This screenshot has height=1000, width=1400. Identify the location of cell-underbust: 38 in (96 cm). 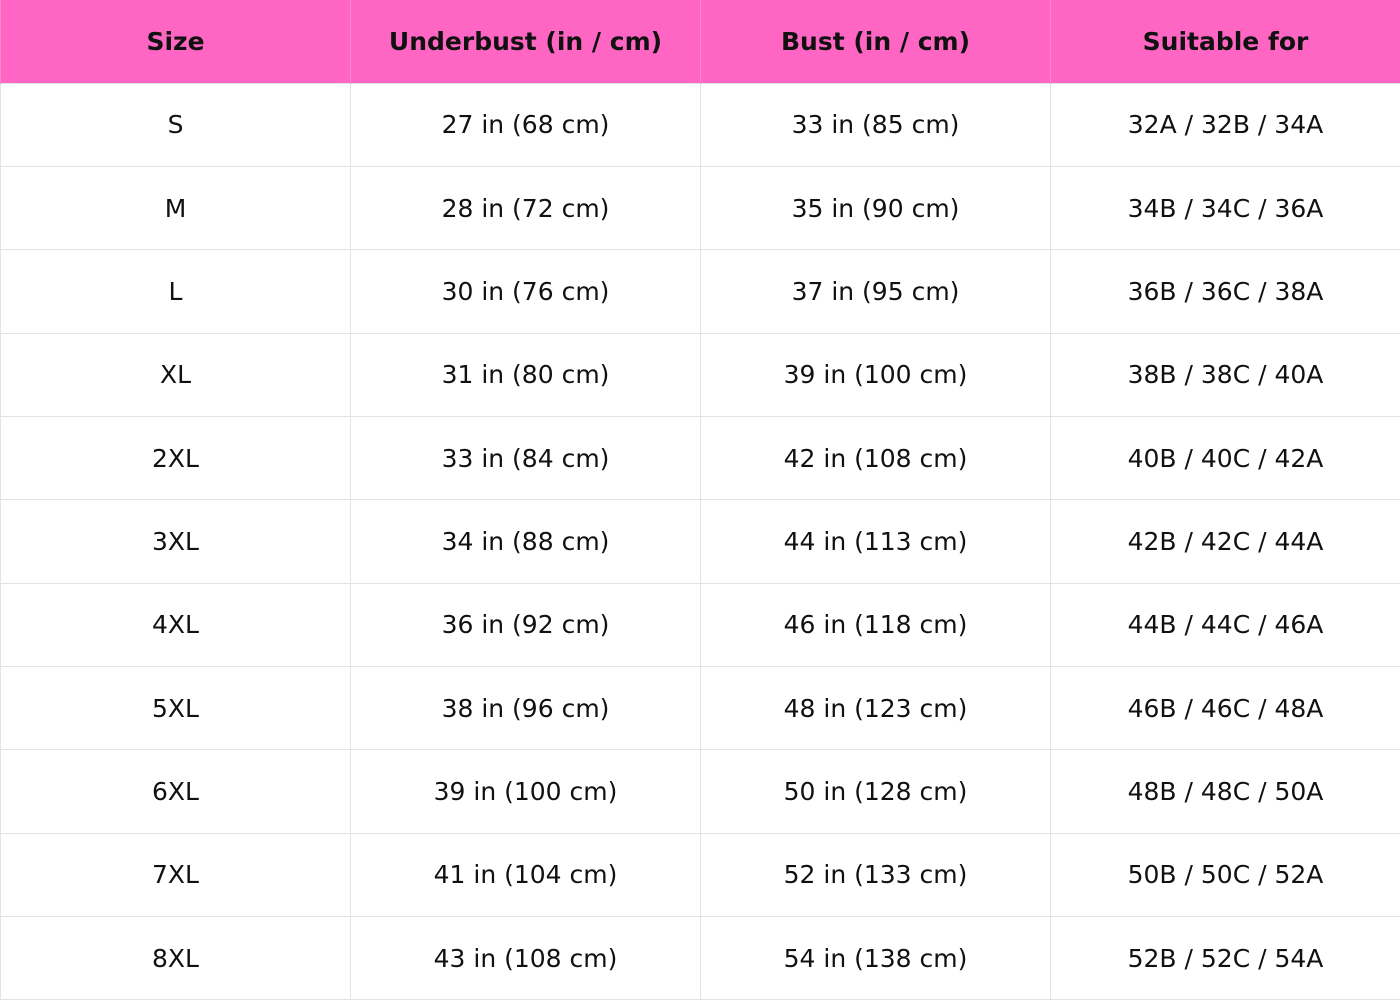
(525, 708).